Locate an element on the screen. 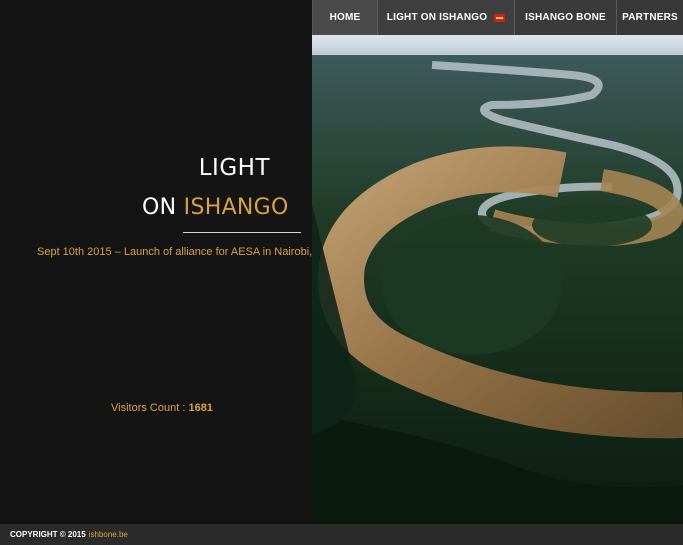 The image size is (683, 545). nav-partners: PARTNERS is located at coordinates (649, 17).